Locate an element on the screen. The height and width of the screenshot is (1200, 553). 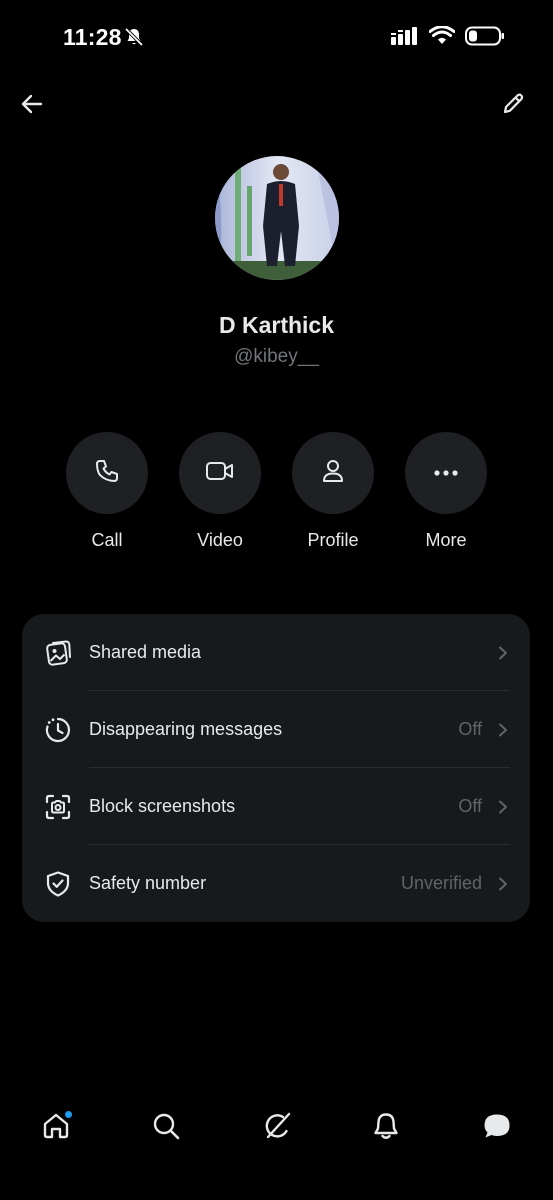
settings-row-block-screenshots: Block screenshots Off is located at coordinates (276, 806).